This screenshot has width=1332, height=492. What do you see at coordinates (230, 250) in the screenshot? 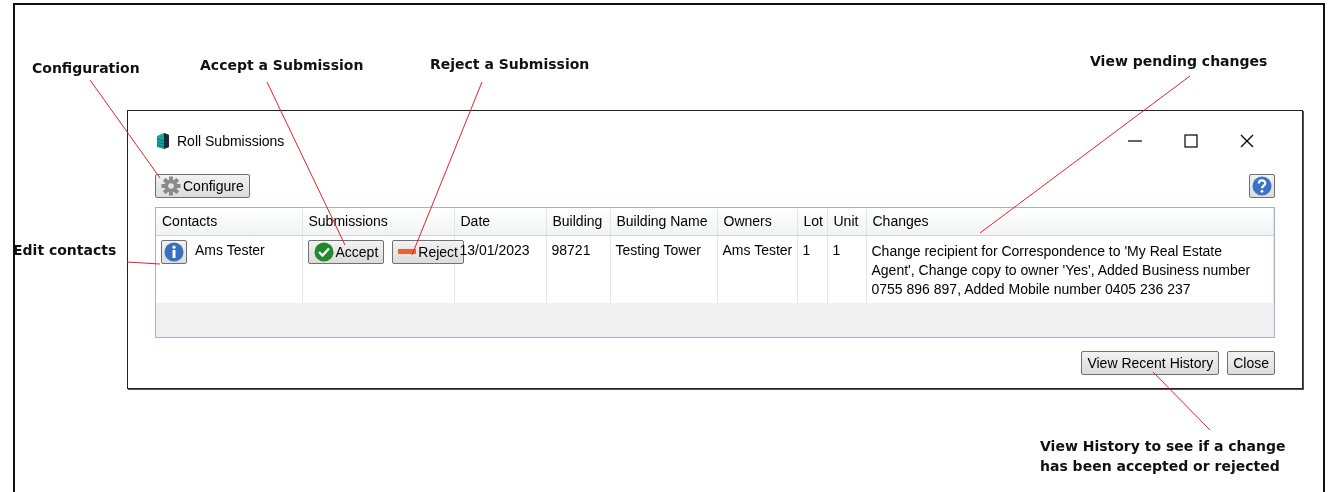
I see `contact-name: Ams Tester` at bounding box center [230, 250].